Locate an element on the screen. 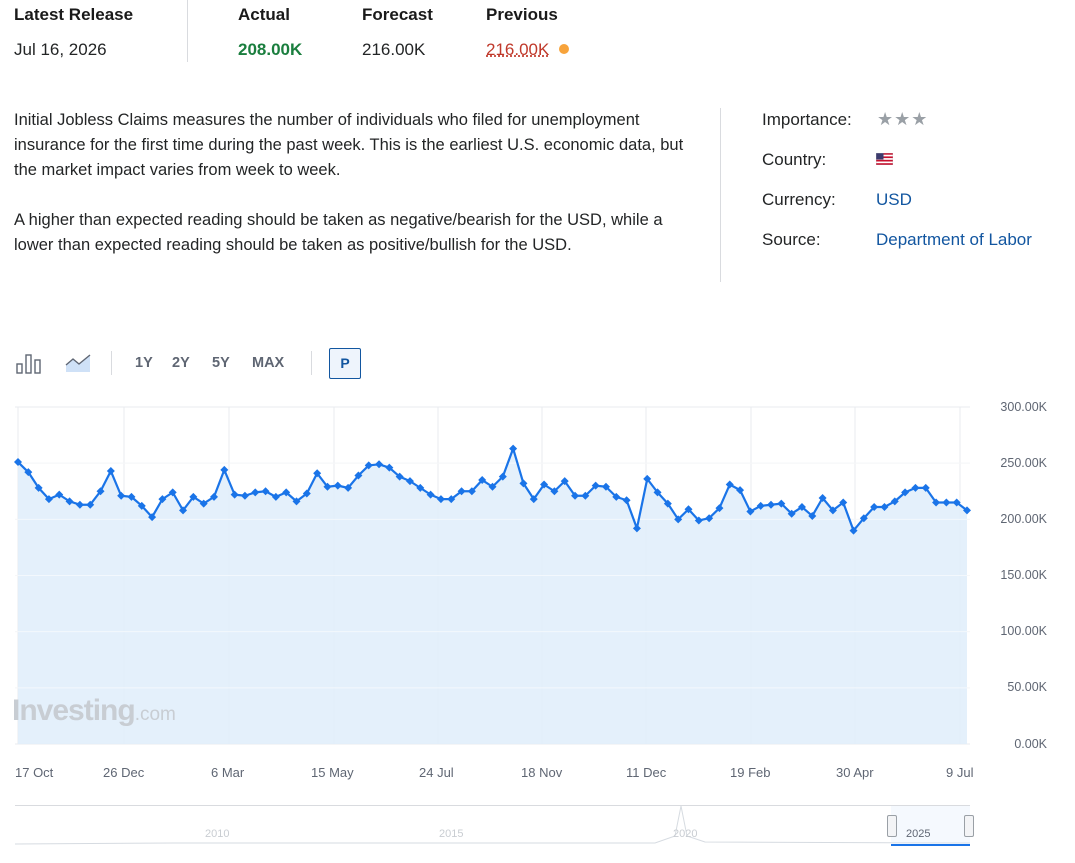 This screenshot has height=863, width=1075. x-tick-label: 15 May is located at coordinates (332, 772).